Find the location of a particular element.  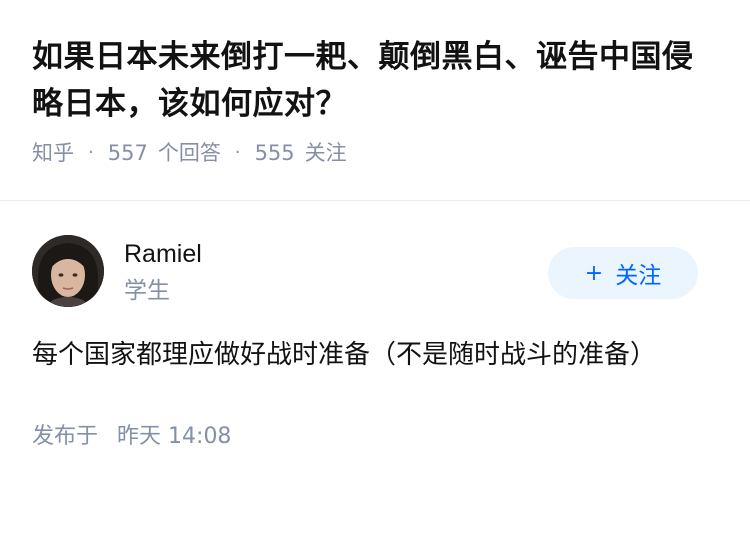

avatar is located at coordinates (68, 271).